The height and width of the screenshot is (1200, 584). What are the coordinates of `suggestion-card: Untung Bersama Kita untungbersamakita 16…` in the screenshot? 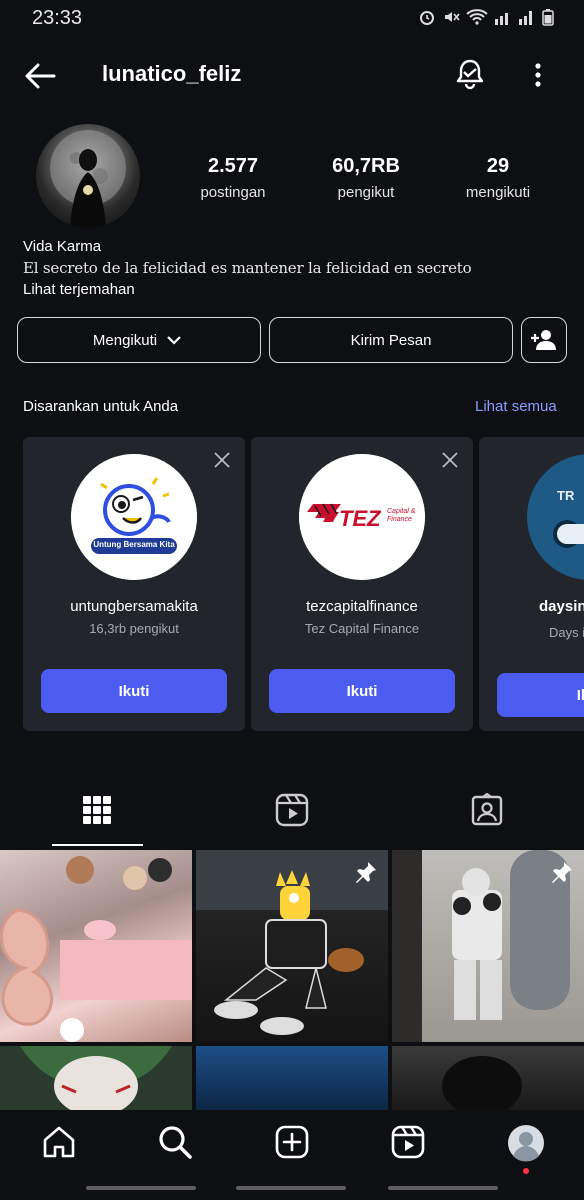 It's located at (134, 584).